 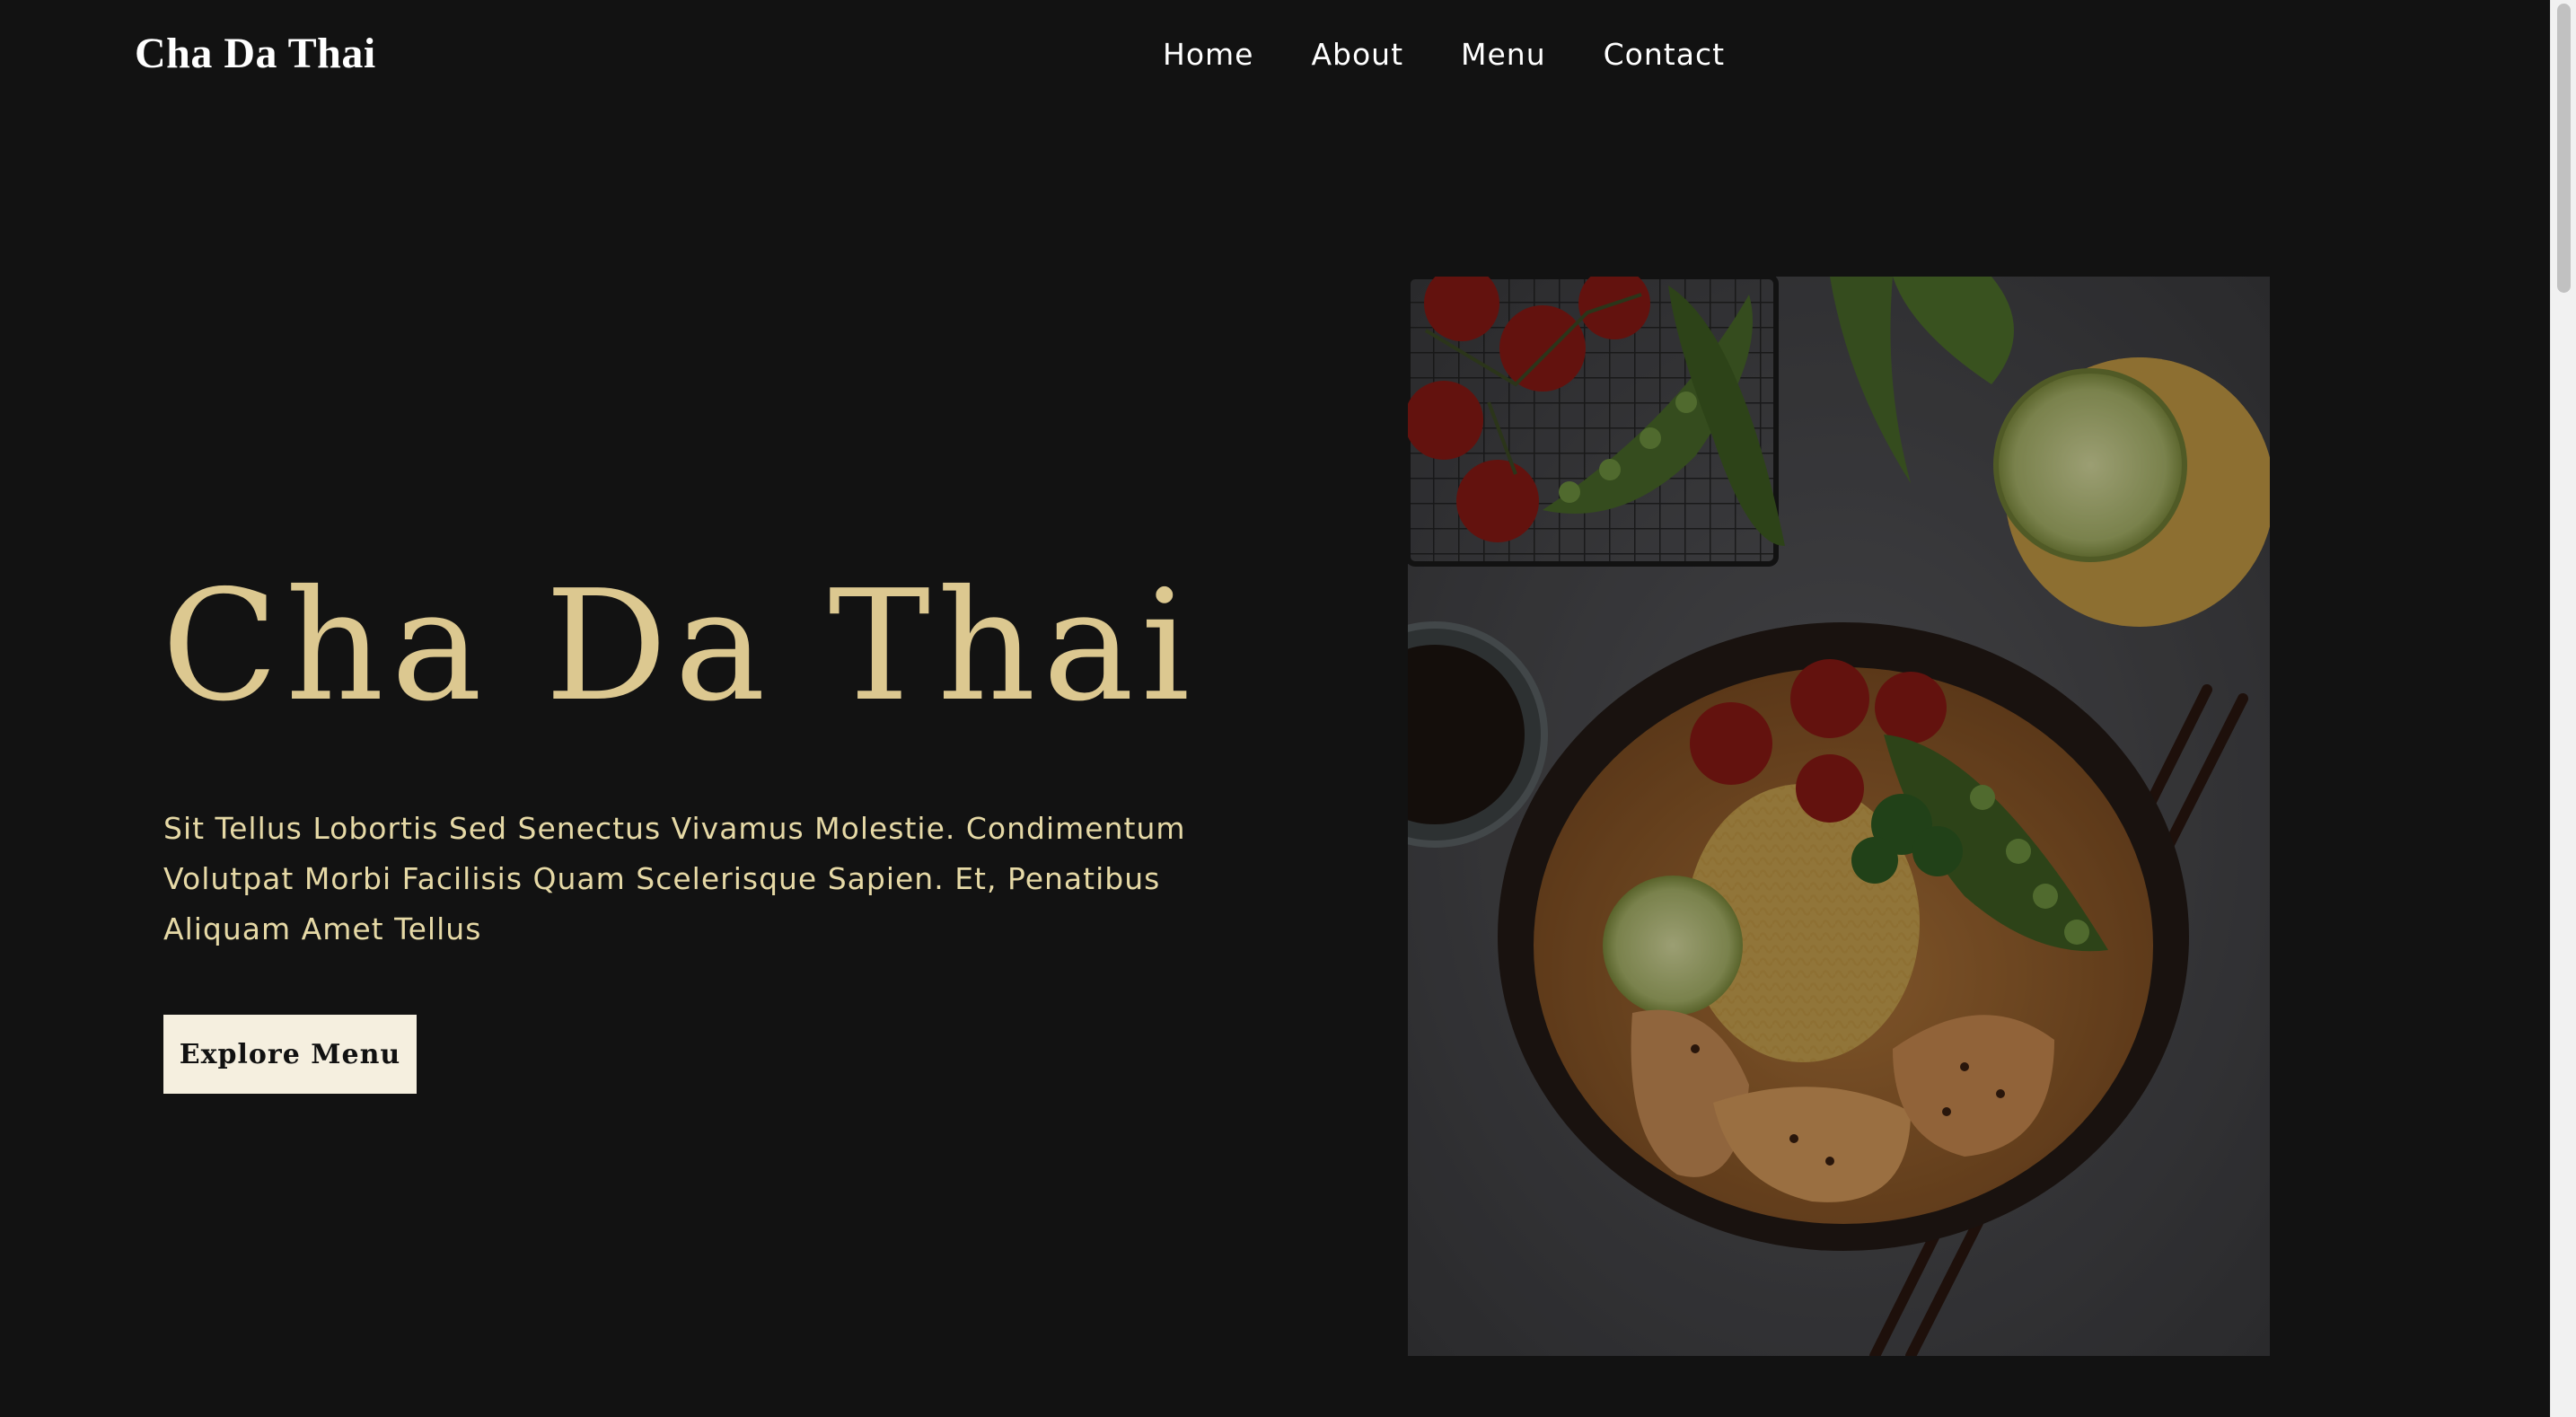 I want to click on nav-menu: Menu, so click(x=1503, y=54).